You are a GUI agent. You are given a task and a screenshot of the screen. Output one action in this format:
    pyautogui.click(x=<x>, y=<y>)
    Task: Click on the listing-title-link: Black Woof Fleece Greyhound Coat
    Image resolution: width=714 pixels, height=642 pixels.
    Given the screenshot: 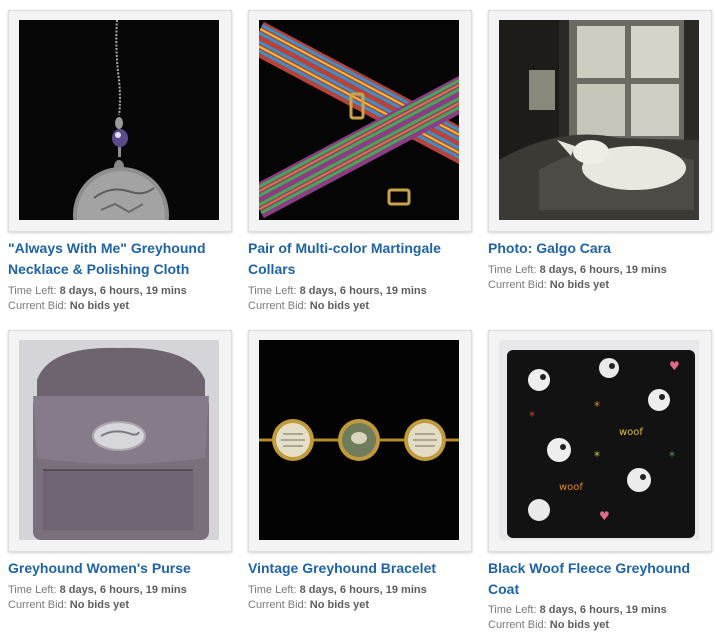 What is the action you would take?
    pyautogui.click(x=600, y=579)
    